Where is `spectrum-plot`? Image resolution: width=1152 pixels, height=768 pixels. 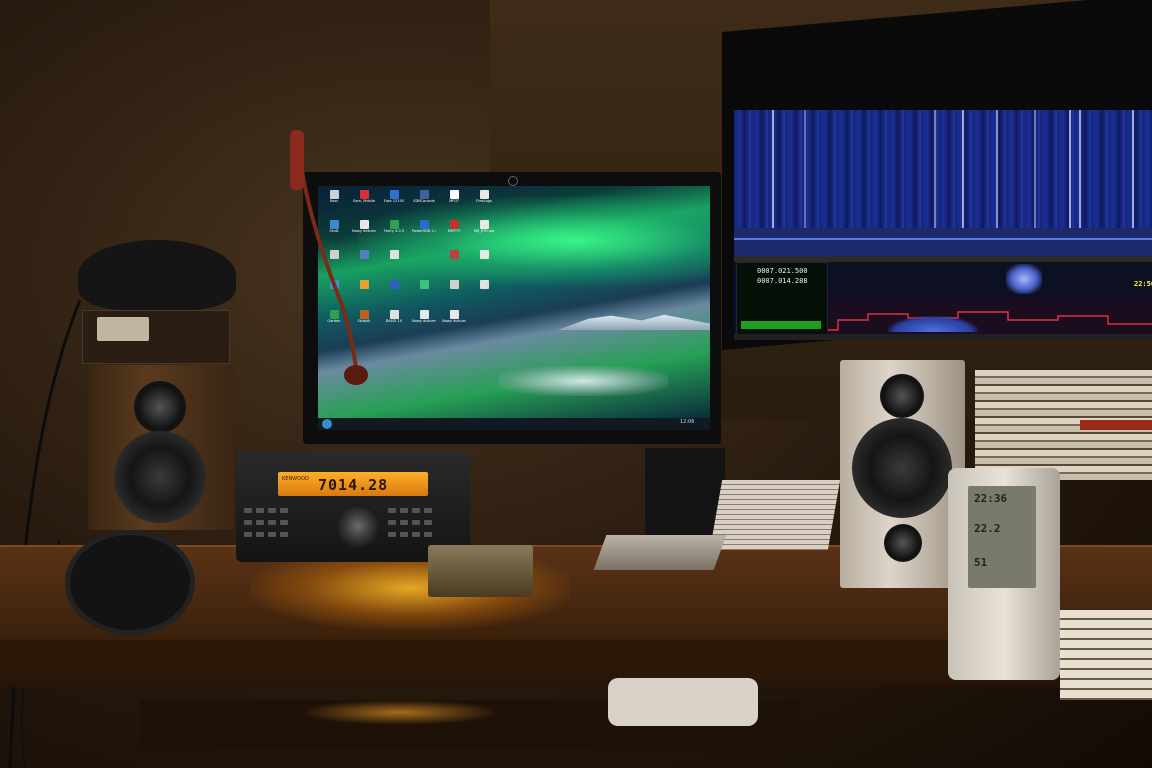 spectrum-plot is located at coordinates (943, 242).